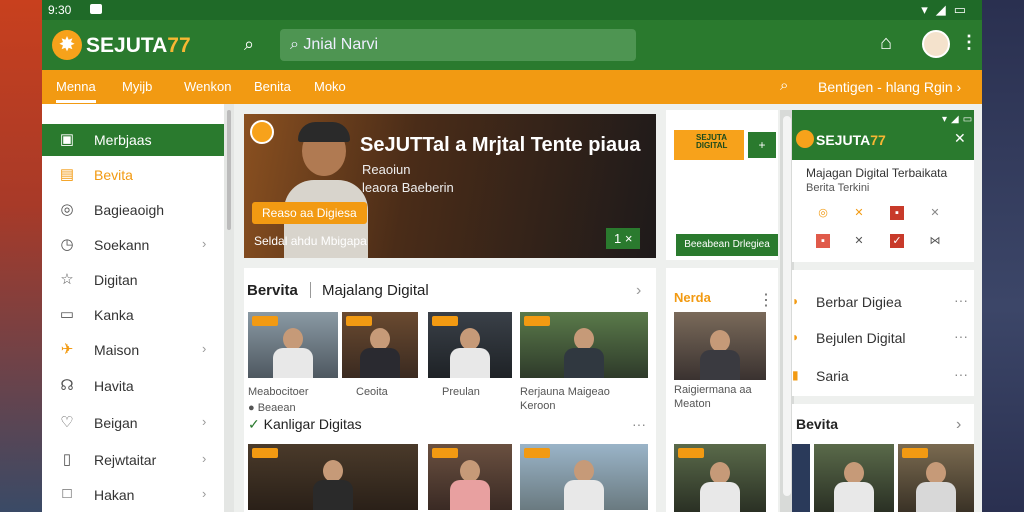 The width and height of the screenshot is (1024, 512). Describe the element at coordinates (458, 45) in the screenshot. I see `search-input: ⌕ Jnial Narvi` at that location.